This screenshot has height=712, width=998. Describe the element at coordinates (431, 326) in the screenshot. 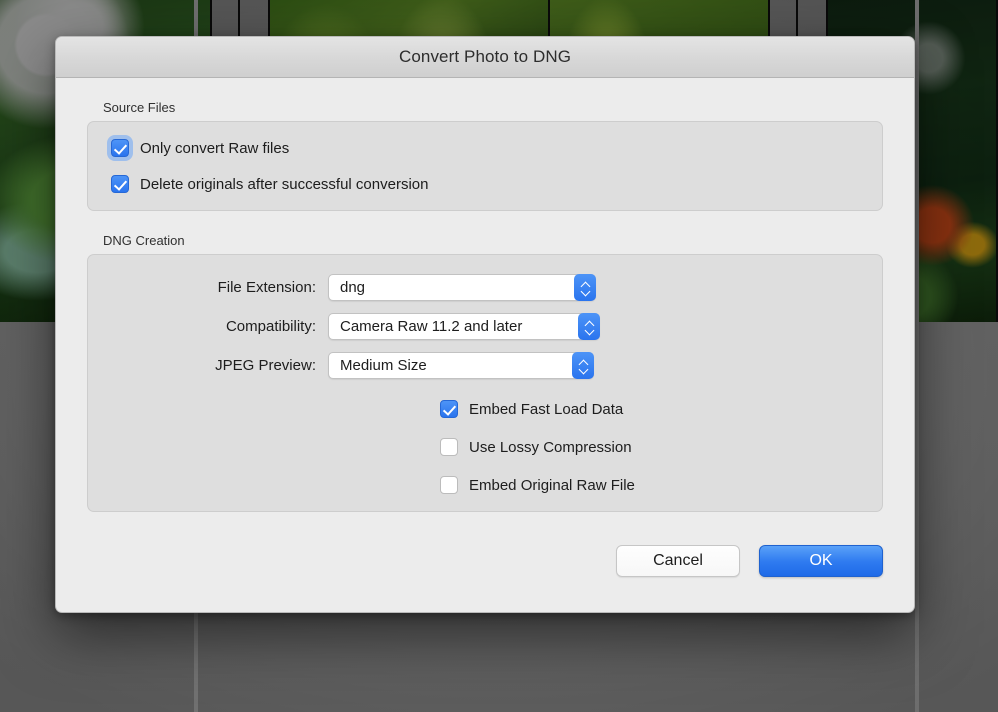

I see `dropdown-value-compatibility: Camera Raw 11.2 and later` at that location.